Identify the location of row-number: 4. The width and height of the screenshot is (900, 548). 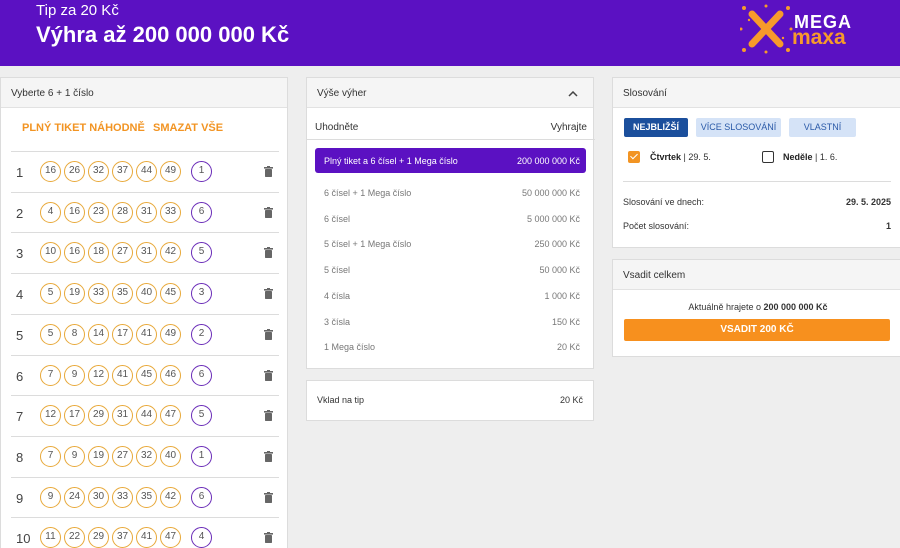
(20, 295).